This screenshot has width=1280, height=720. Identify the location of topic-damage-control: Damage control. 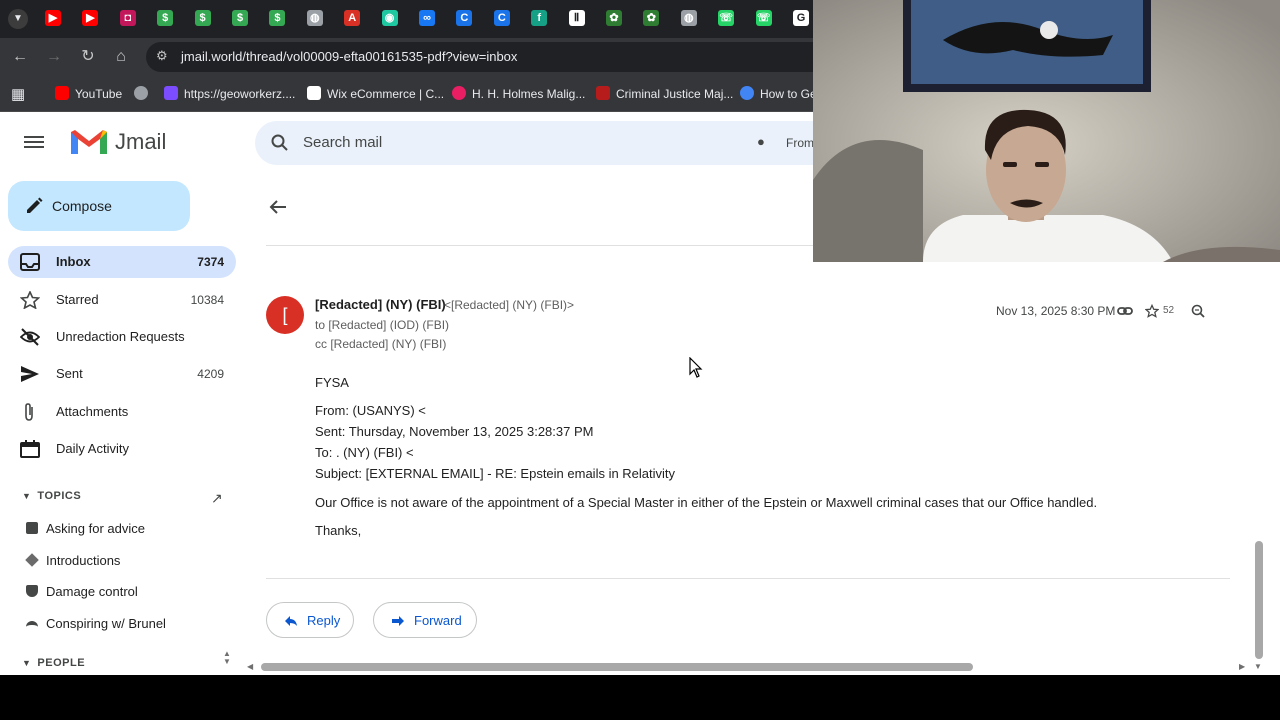
(82, 591).